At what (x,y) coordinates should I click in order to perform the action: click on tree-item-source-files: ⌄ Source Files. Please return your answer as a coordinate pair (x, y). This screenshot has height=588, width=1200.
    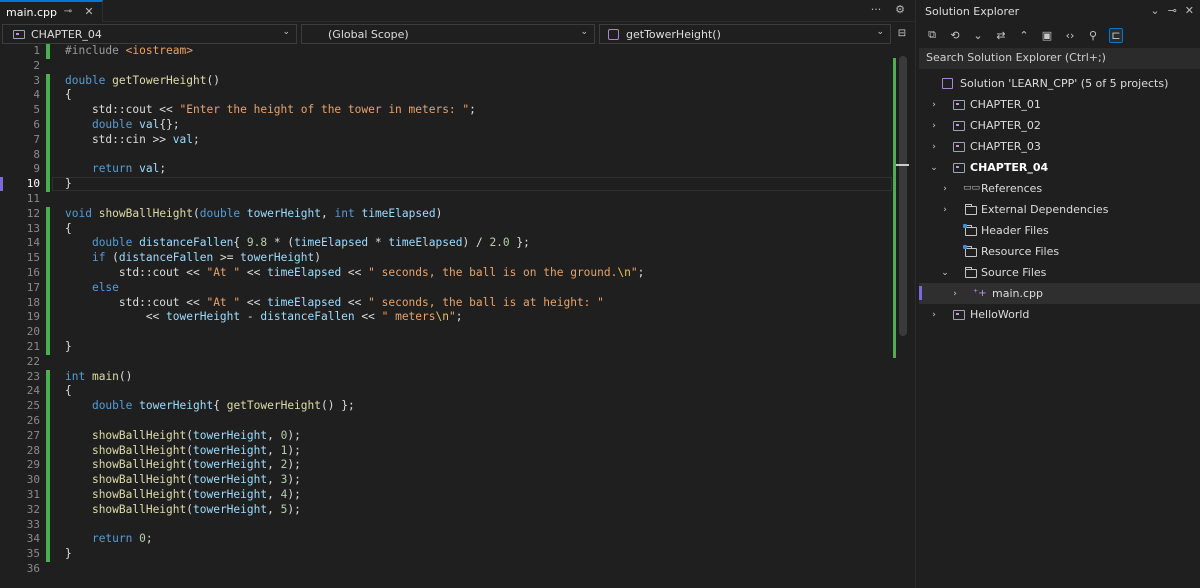
    Looking at the image, I should click on (1059, 272).